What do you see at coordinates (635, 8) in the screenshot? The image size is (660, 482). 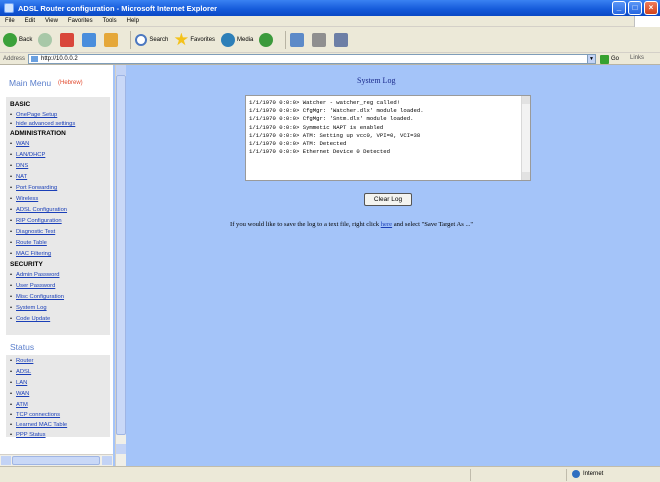 I see `maximize-button: □` at bounding box center [635, 8].